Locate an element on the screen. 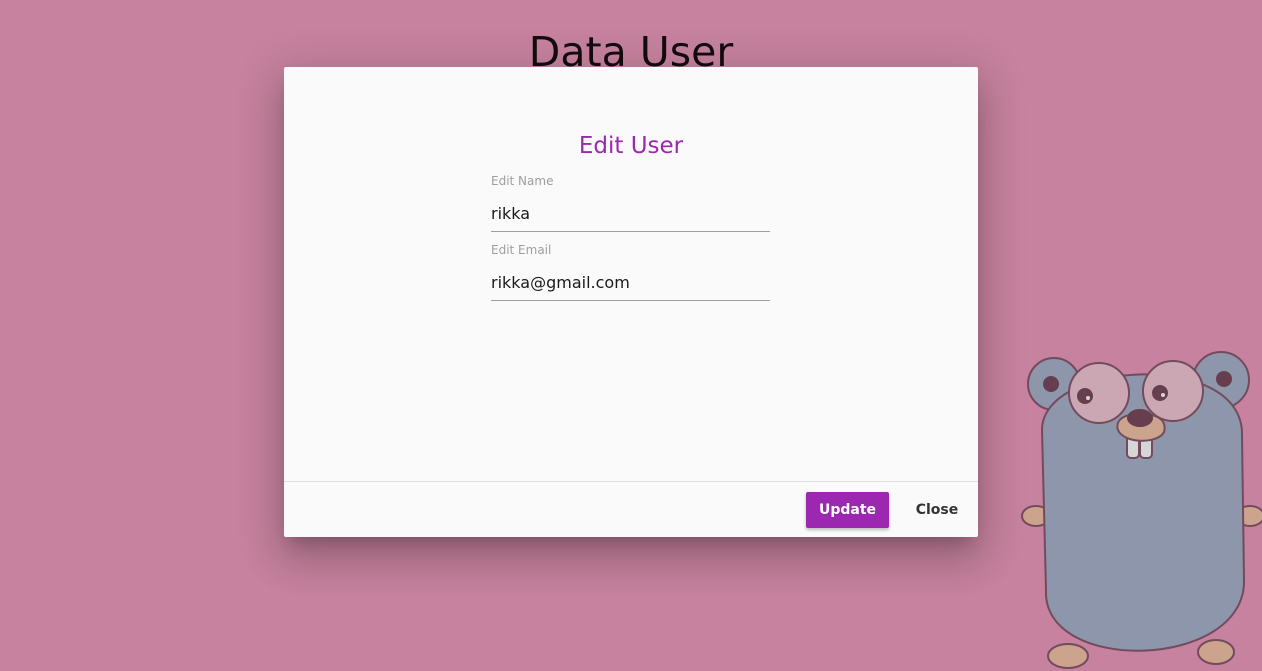 Image resolution: width=1262 pixels, height=671 pixels. close-button: Close is located at coordinates (937, 510).